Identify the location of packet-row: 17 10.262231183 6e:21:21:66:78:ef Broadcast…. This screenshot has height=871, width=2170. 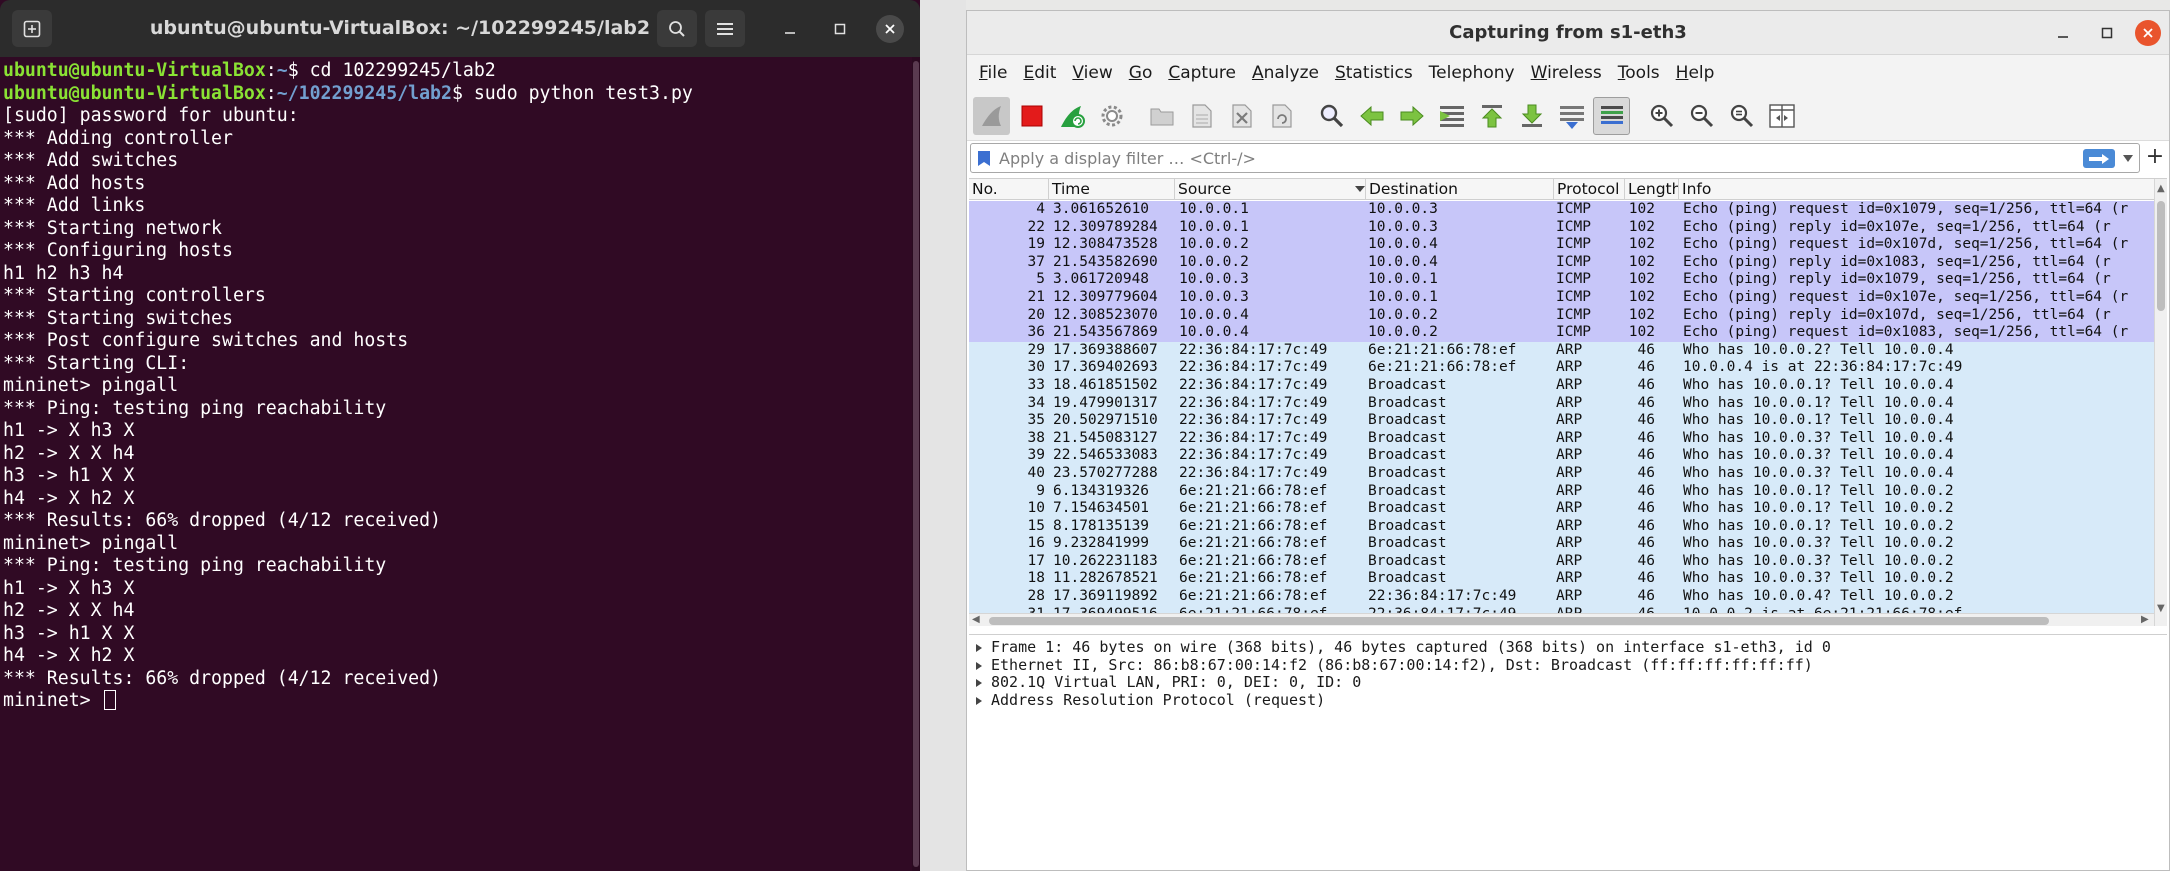
(1561, 561).